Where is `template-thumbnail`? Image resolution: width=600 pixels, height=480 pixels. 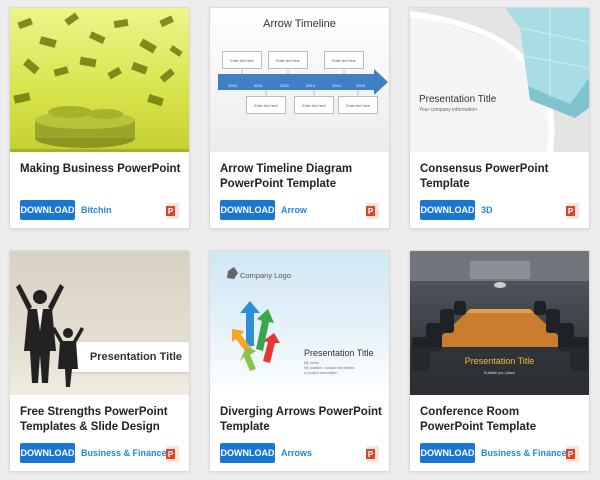 template-thumbnail is located at coordinates (99, 80).